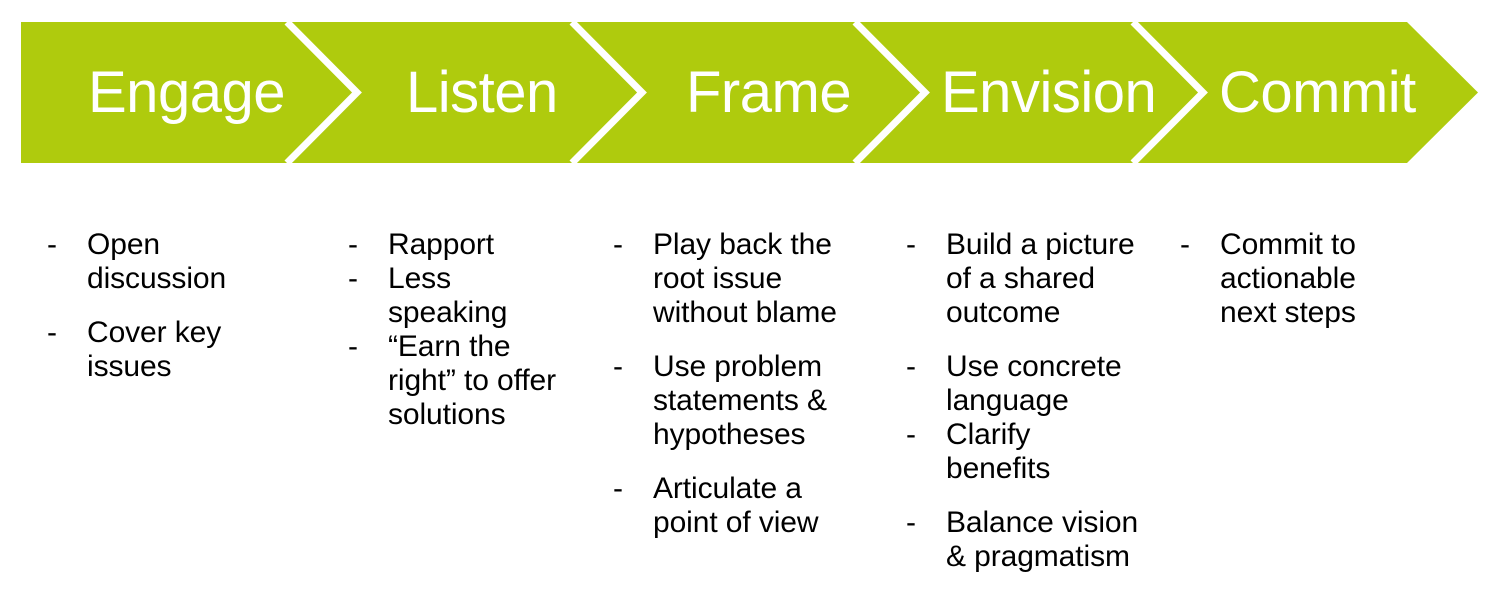  What do you see at coordinates (769, 92) in the screenshot?
I see `stage-label-frame: Frame` at bounding box center [769, 92].